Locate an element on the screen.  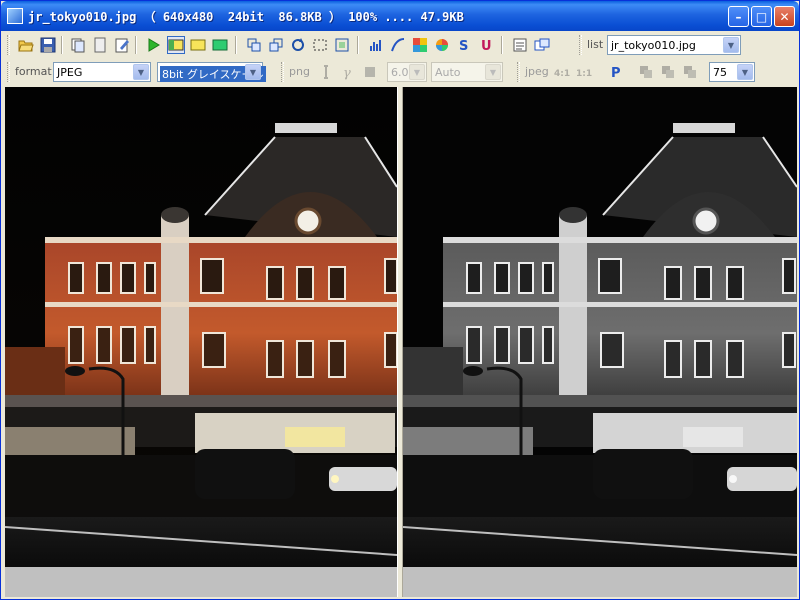
color-wheel-icon is located at coordinates (442, 45).